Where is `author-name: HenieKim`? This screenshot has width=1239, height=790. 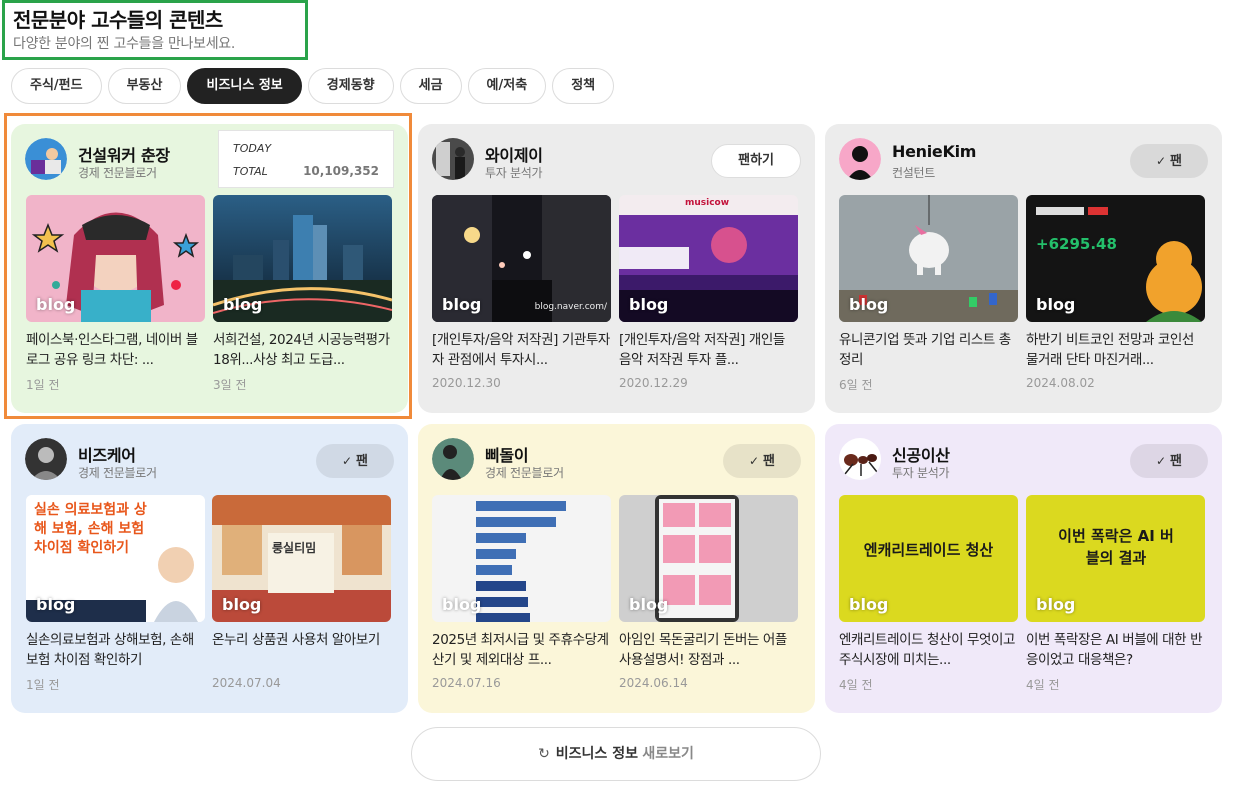
author-name: HenieKim is located at coordinates (934, 151).